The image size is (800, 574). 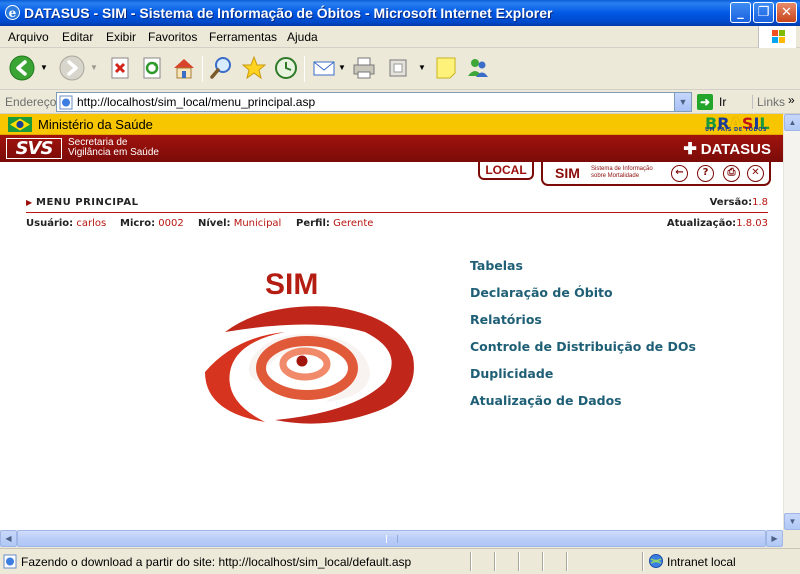 I want to click on close-icon: ✕, so click(x=786, y=12).